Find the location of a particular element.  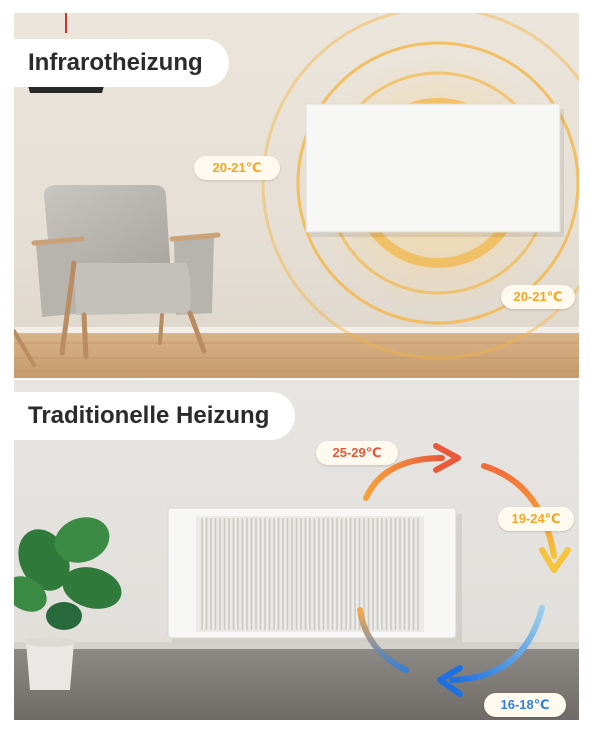

infrared-panel-shadow is located at coordinates (437, 173).